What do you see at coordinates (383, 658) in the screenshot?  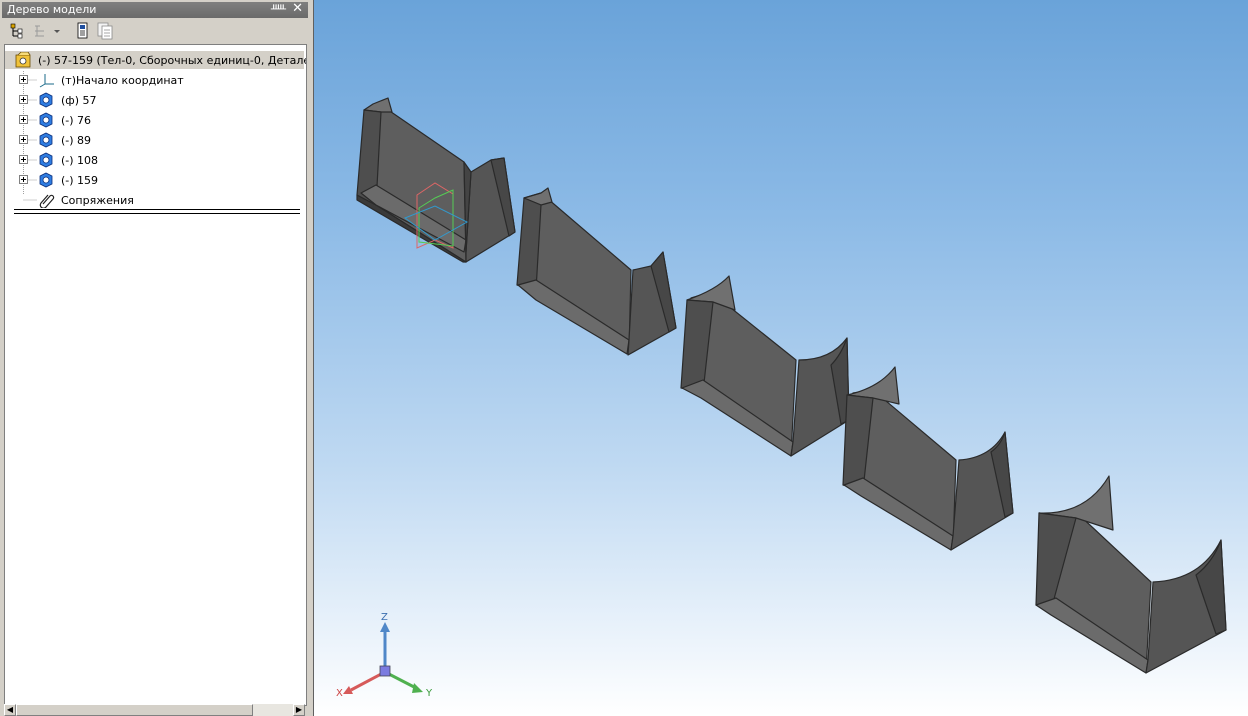 I see `axis-triad` at bounding box center [383, 658].